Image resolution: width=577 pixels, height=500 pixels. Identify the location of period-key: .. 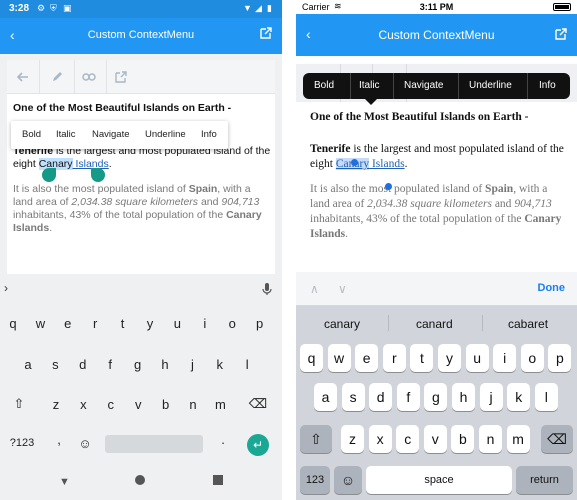
(223, 439).